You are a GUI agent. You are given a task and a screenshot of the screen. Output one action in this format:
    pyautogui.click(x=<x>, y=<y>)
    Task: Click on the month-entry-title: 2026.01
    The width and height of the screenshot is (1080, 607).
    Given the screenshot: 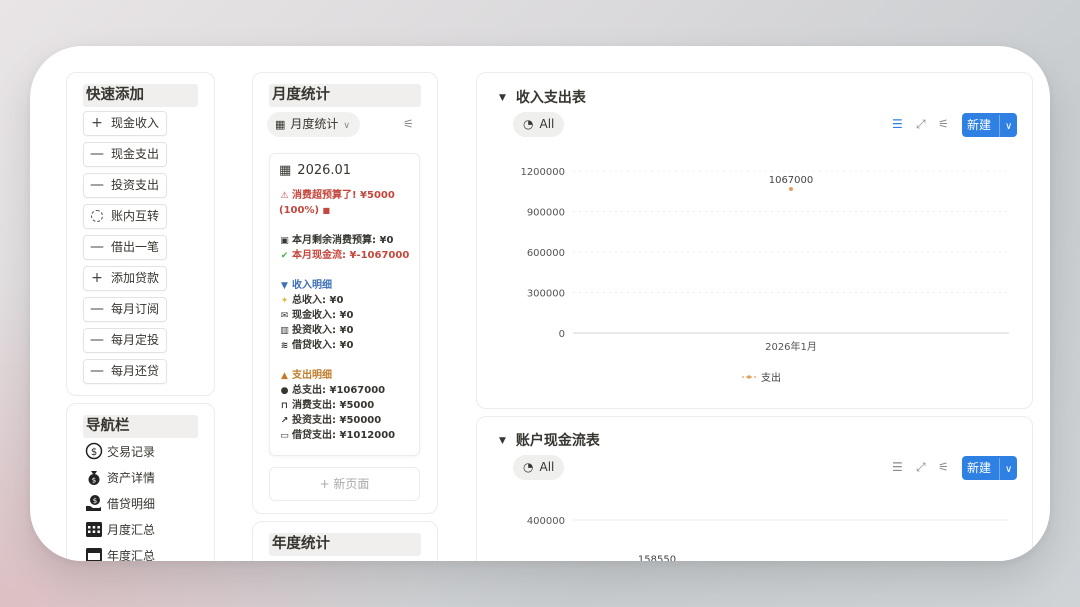 What is the action you would take?
    pyautogui.click(x=324, y=170)
    